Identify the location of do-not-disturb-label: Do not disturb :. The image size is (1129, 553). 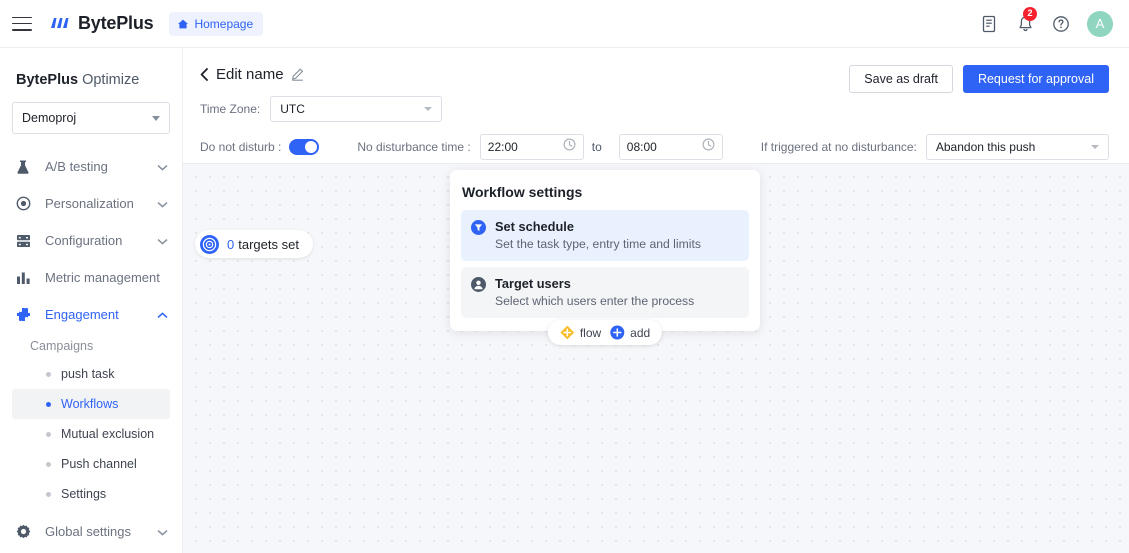
(241, 147).